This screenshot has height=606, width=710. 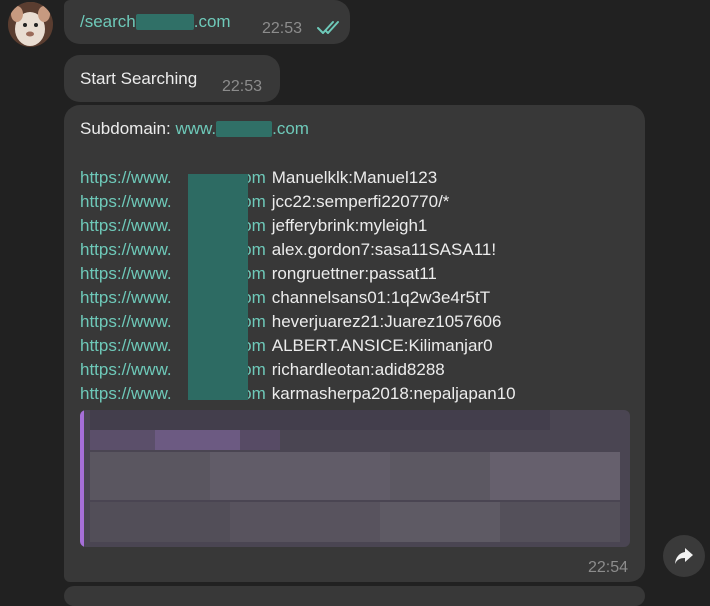 I want to click on list-item: https://www. com channelsans01:1q2w3e4r5tT, so click(x=298, y=298).